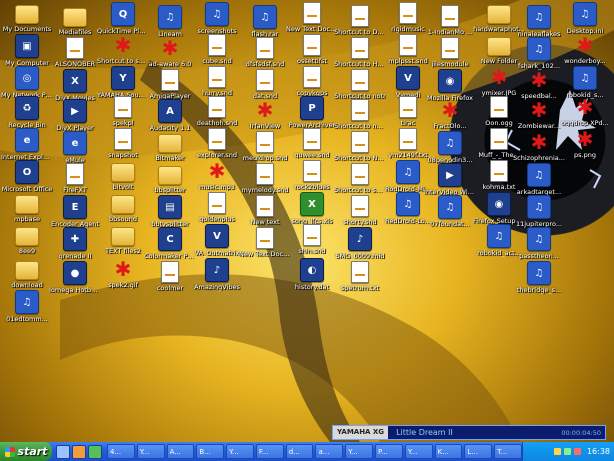 The height and width of the screenshot is (461, 614). Describe the element at coordinates (170, 284) in the screenshot. I see `desktop-icon: coolmer` at that location.